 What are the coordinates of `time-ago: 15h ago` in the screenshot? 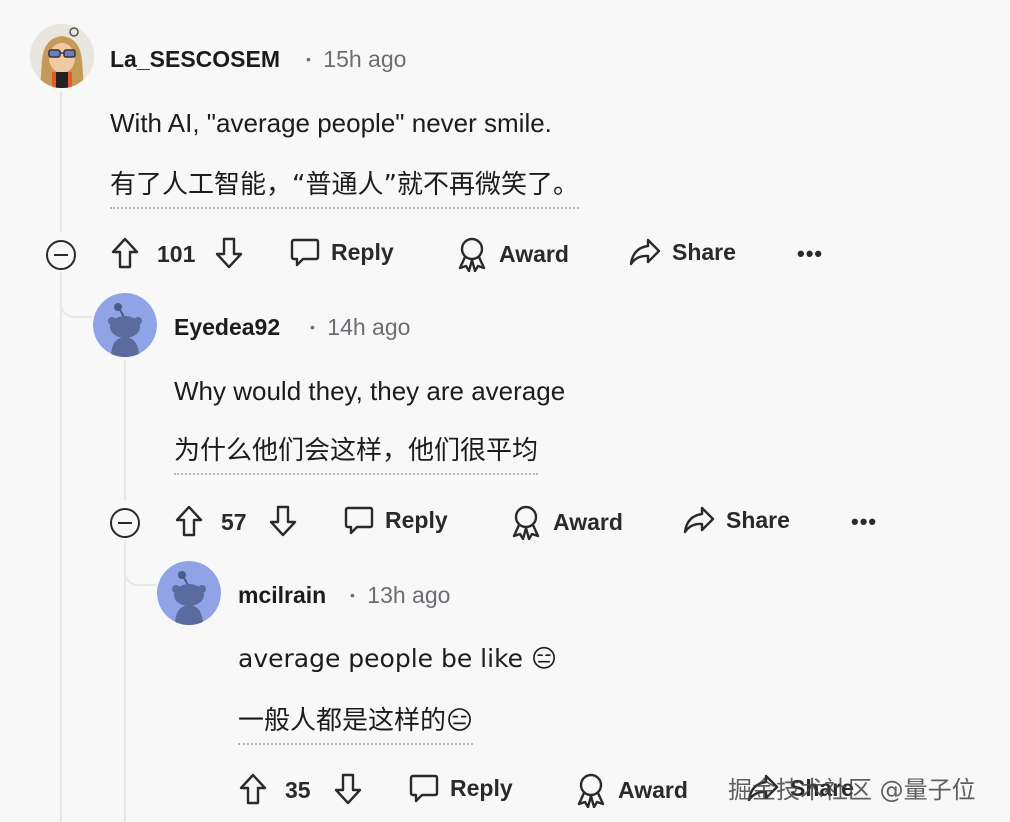 It's located at (365, 59).